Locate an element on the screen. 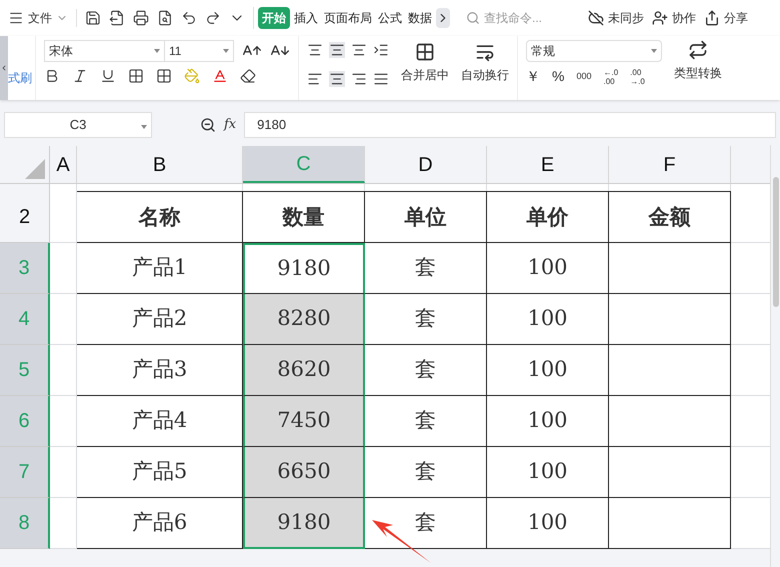 This screenshot has width=780, height=567. column-header: D is located at coordinates (426, 164).